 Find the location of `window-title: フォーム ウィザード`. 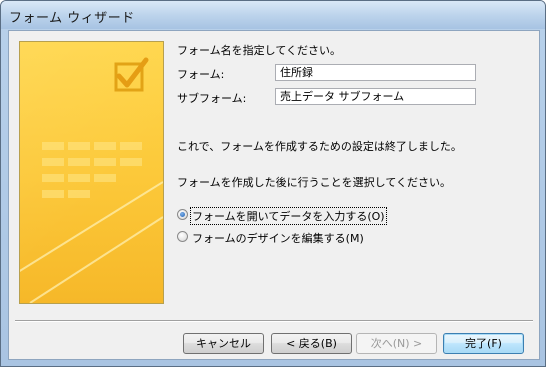

window-title: フォーム ウィザード is located at coordinates (72, 18).